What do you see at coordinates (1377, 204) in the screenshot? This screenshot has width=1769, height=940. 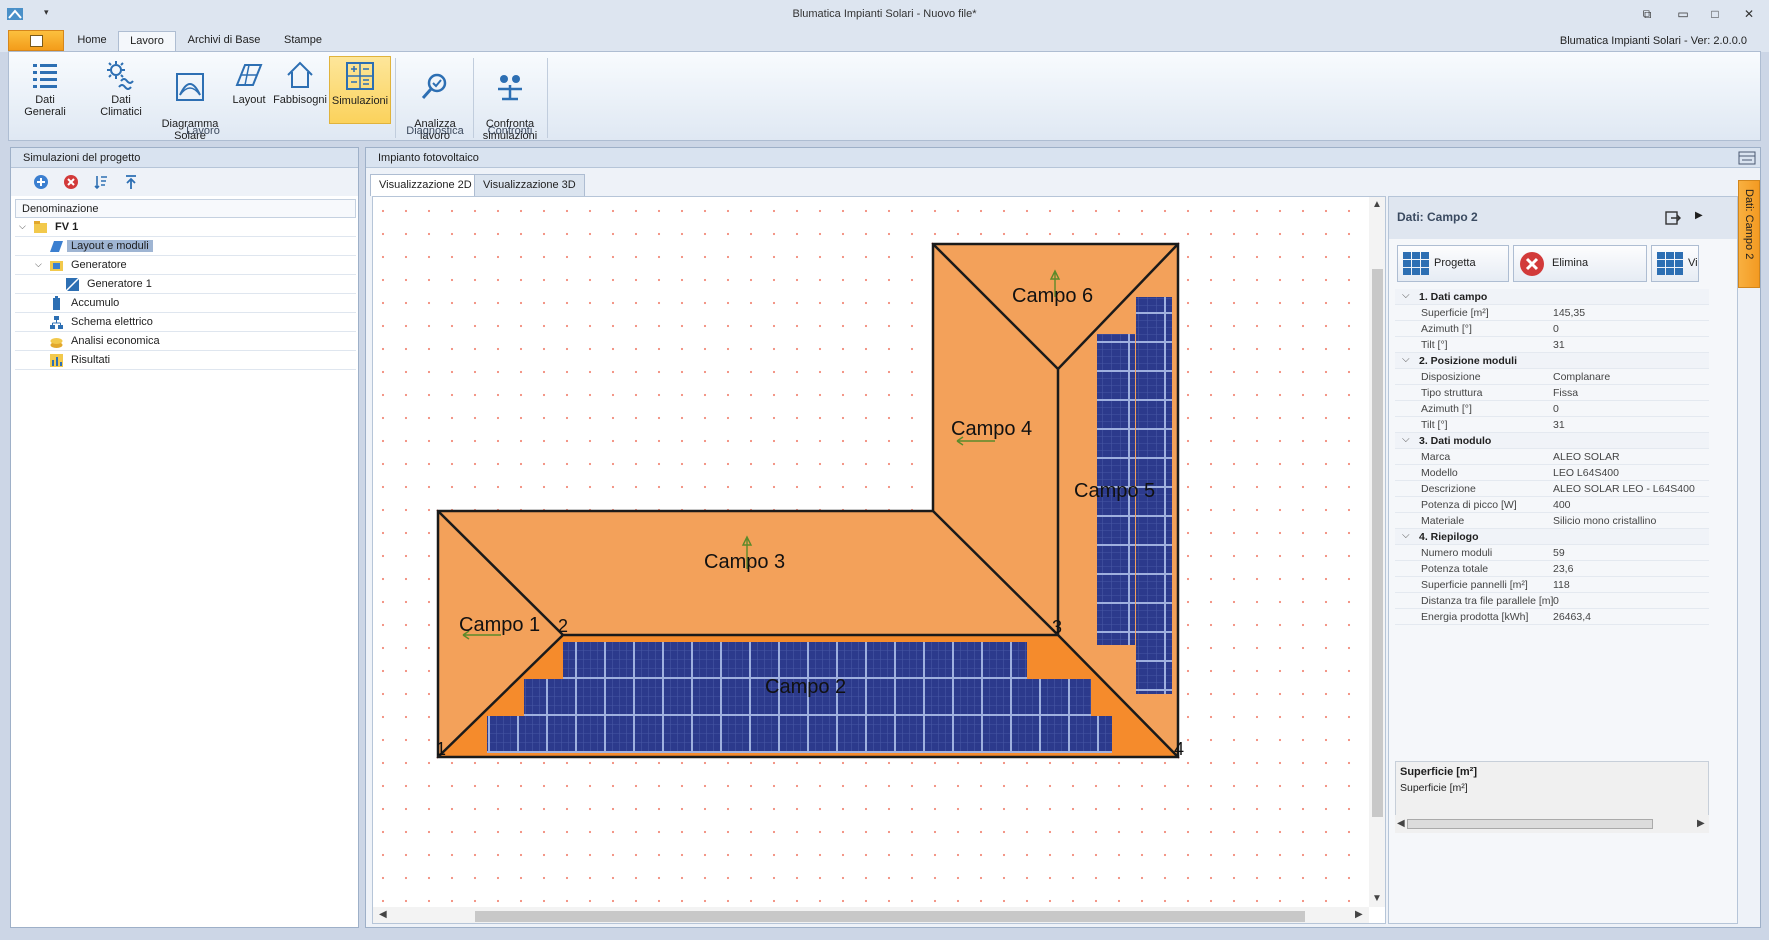 I see `scroll-up-icon: ▲` at bounding box center [1377, 204].